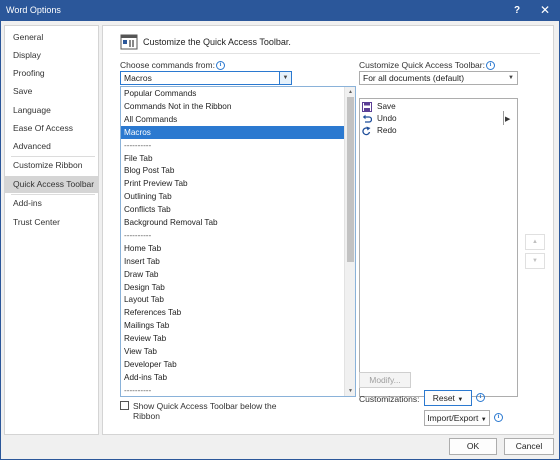  What do you see at coordinates (453, 418) in the screenshot?
I see `import-export-label: Import/Export` at bounding box center [453, 418].